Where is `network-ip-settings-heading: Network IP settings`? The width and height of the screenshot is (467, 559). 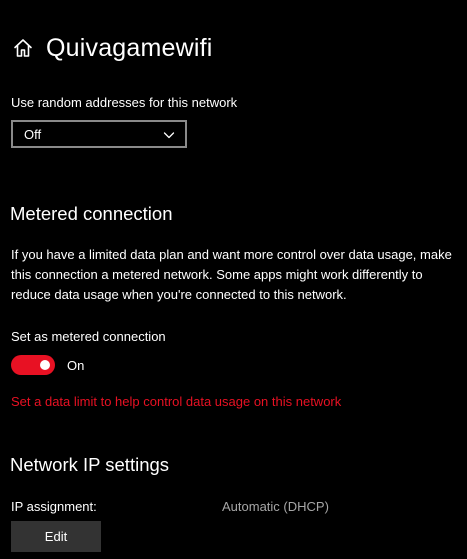
network-ip-settings-heading: Network IP settings is located at coordinates (90, 464).